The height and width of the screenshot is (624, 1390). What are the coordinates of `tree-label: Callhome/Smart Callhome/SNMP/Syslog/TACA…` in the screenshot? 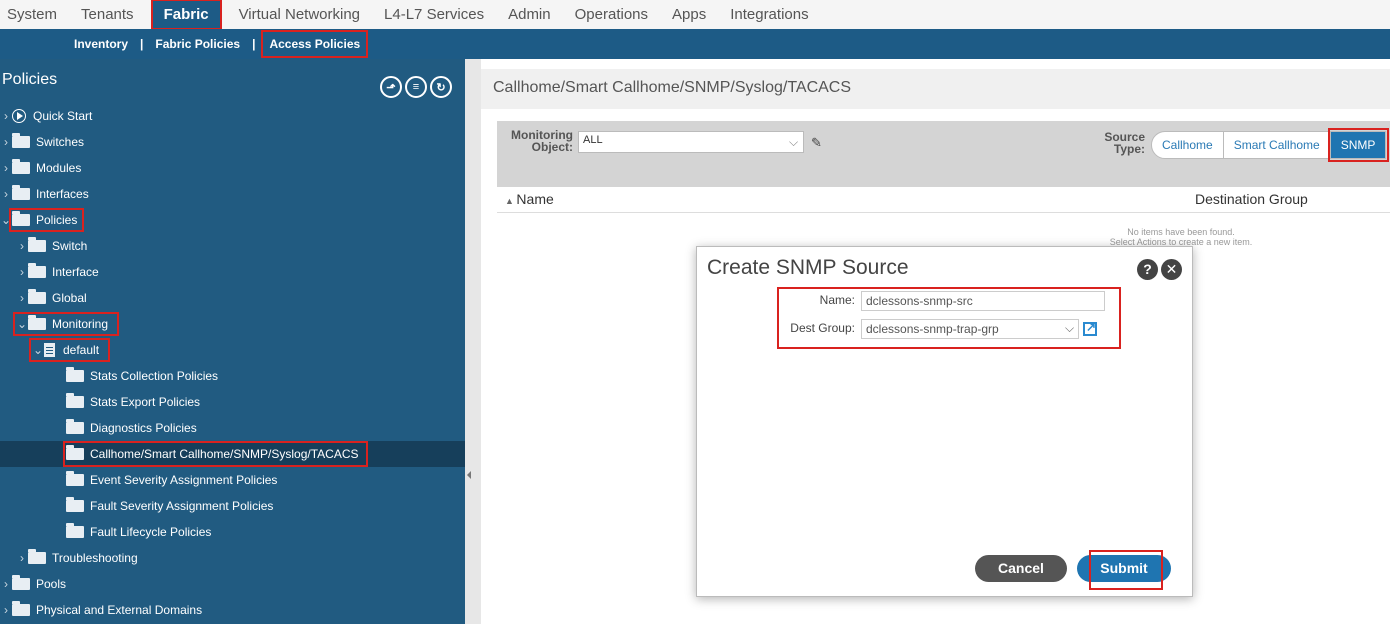 It's located at (224, 454).